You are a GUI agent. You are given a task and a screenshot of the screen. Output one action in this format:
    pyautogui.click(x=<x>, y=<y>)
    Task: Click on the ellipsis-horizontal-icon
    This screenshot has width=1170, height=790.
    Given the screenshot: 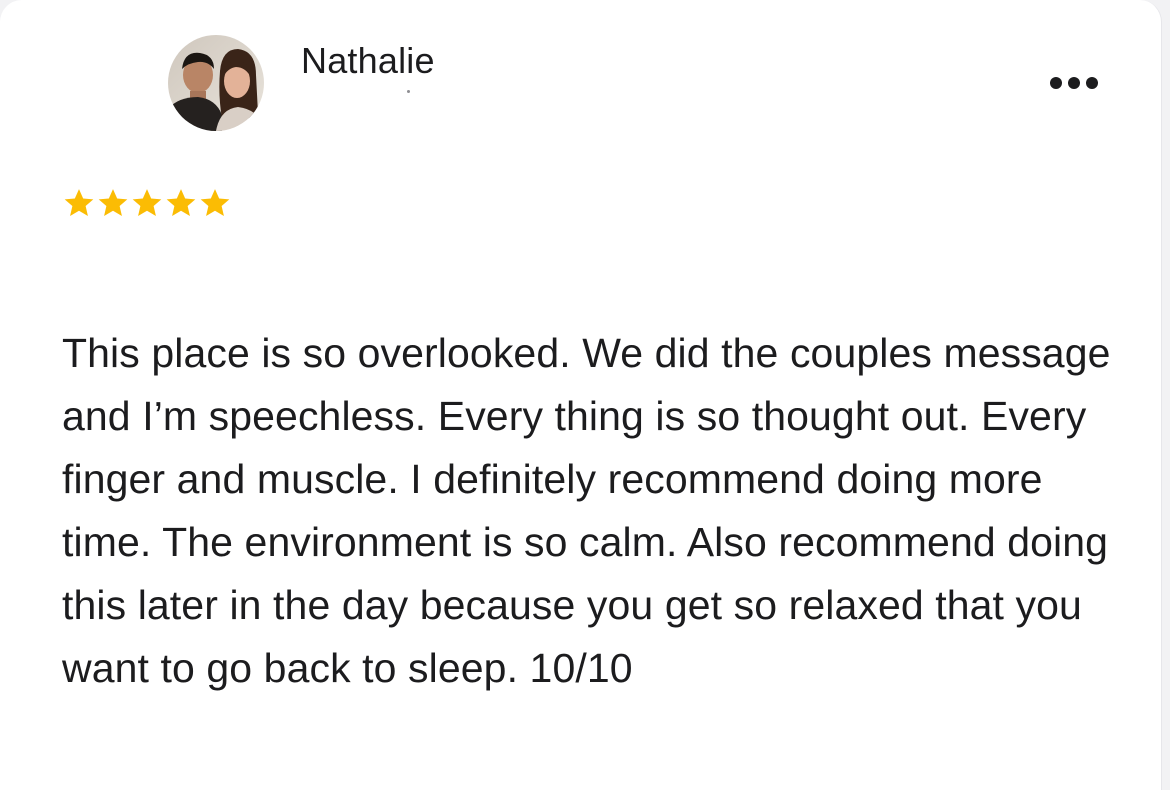 What is the action you would take?
    pyautogui.click(x=1074, y=83)
    